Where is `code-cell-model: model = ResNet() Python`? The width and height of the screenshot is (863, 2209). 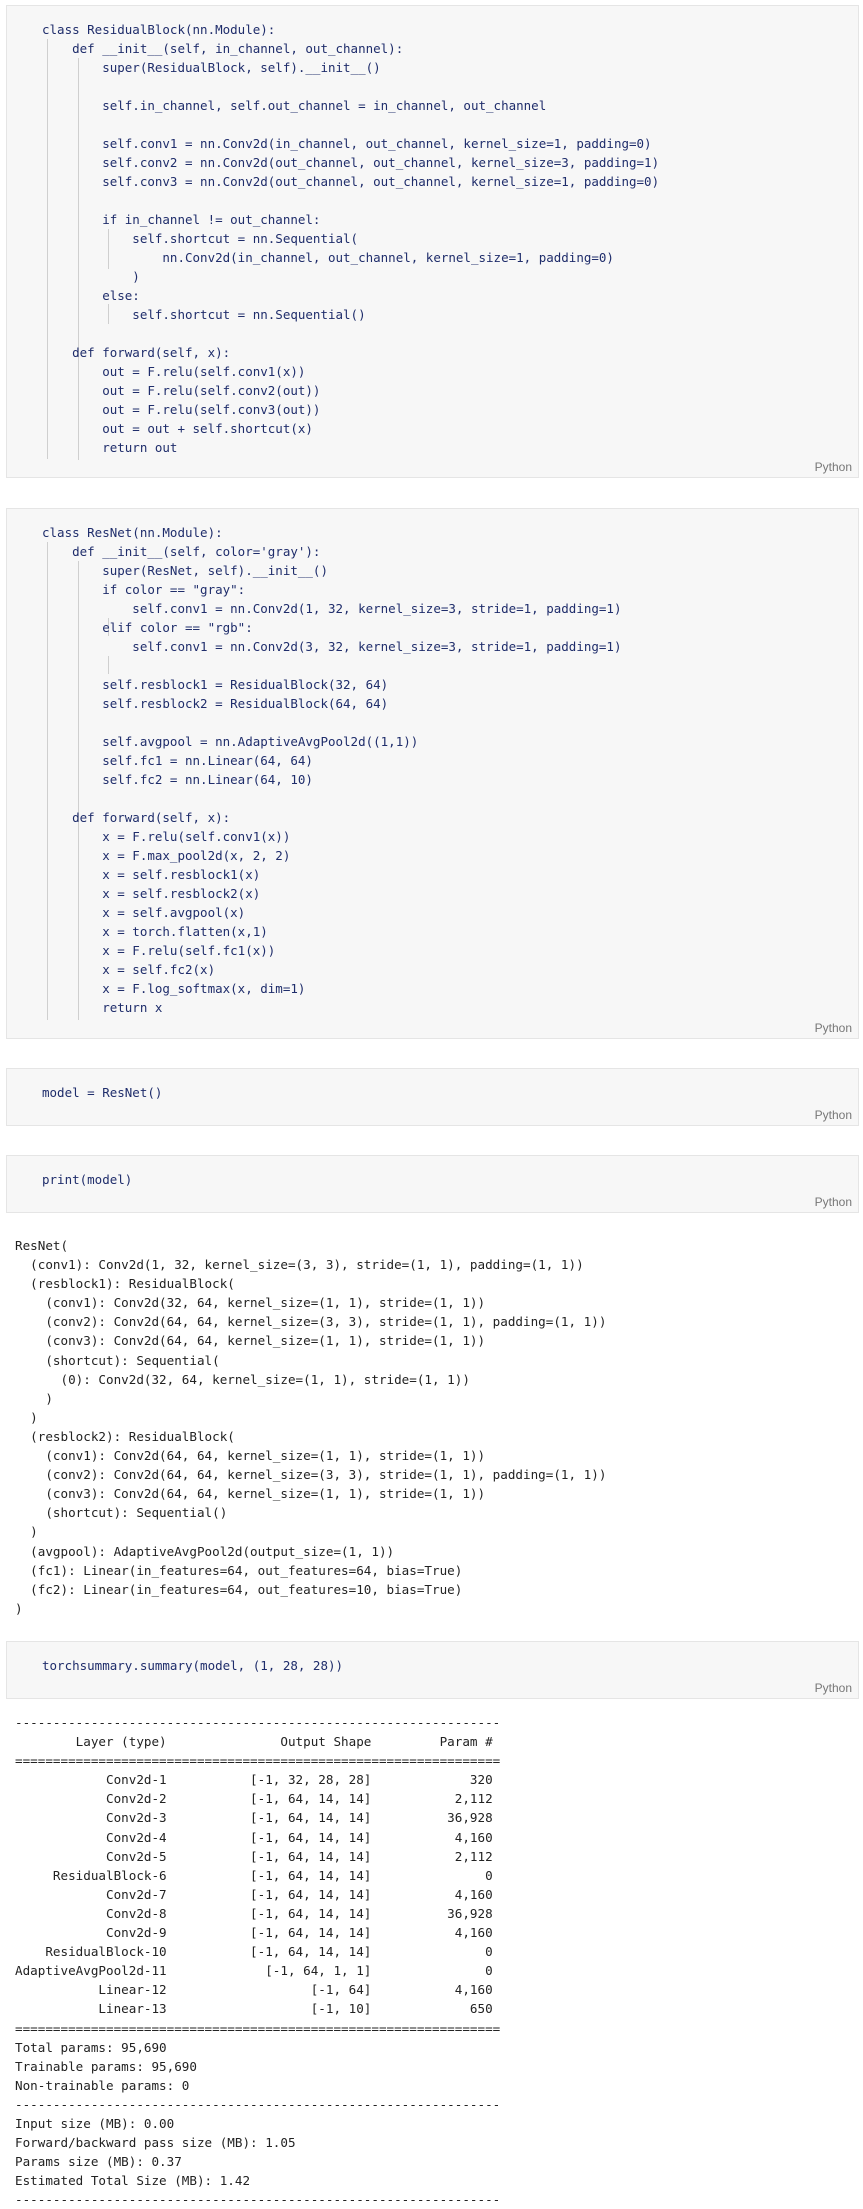 code-cell-model: model = ResNet() Python is located at coordinates (432, 1097).